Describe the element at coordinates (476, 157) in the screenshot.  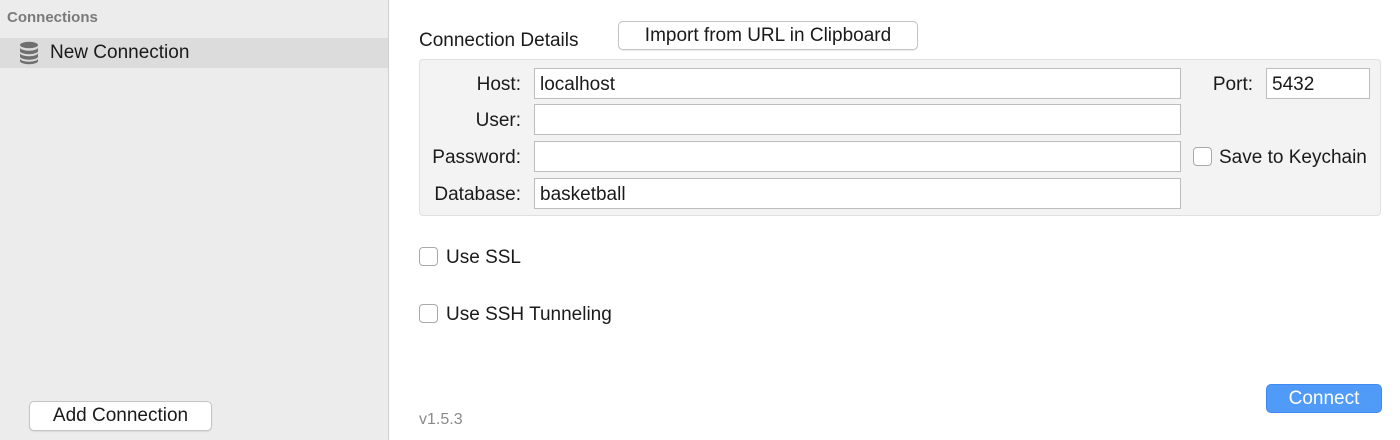
I see `password-label: Password:` at that location.